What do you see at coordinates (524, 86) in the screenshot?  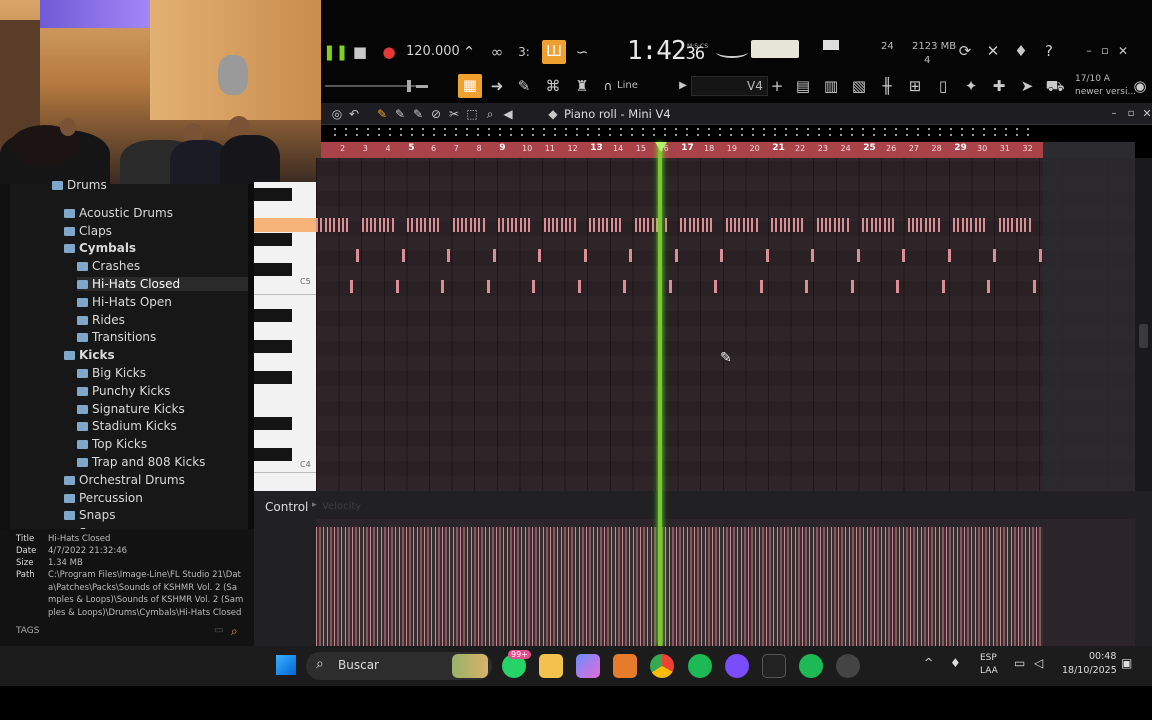 I see `pencil-icon: ✎` at bounding box center [524, 86].